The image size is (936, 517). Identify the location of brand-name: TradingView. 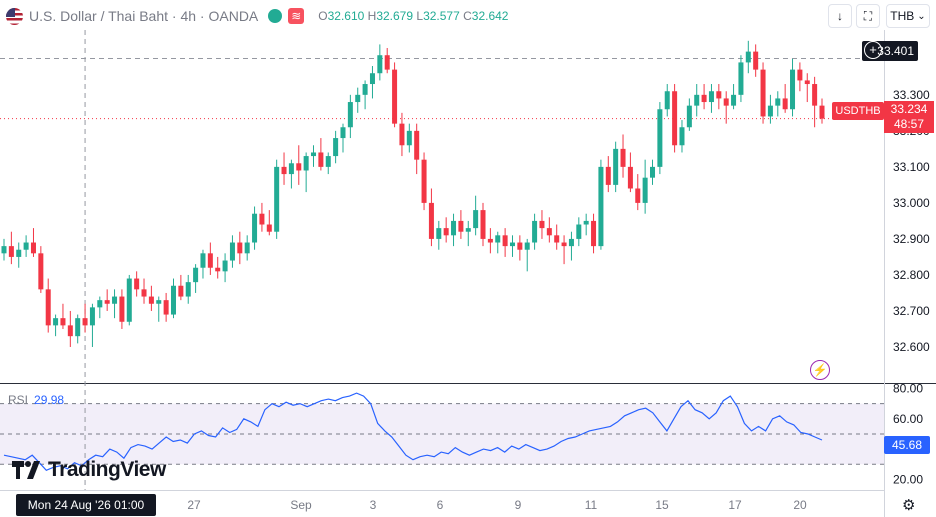
(107, 469).